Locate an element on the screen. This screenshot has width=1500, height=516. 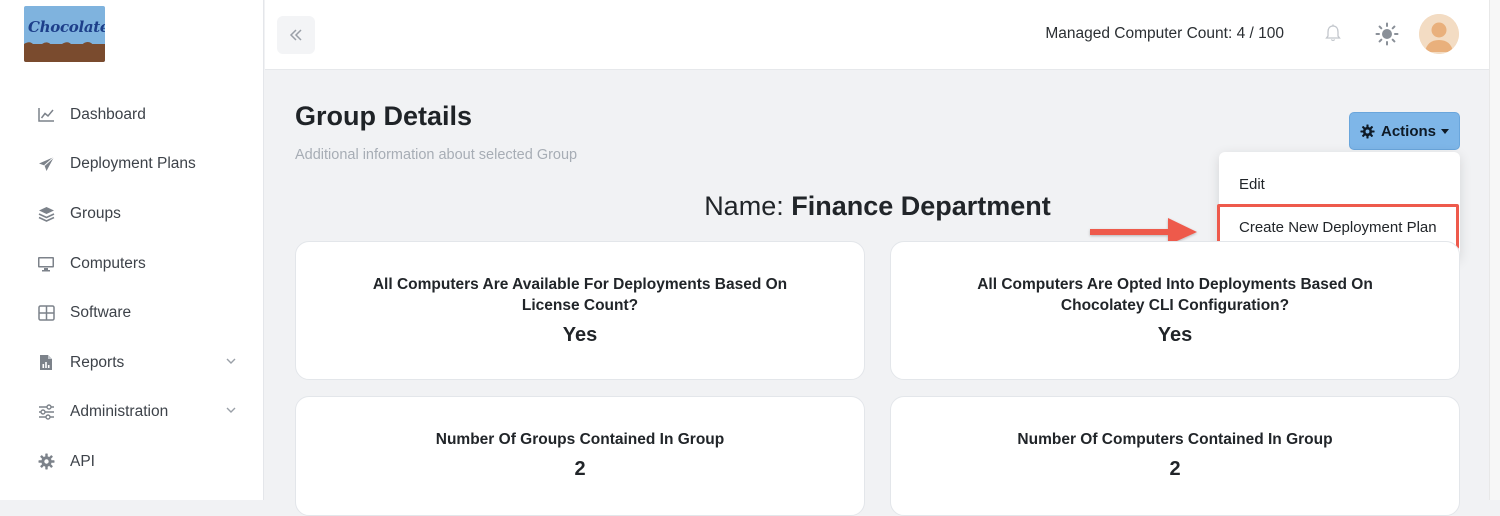
managed-computer-count: Managed Computer Count: 4 / 100 is located at coordinates (1164, 33).